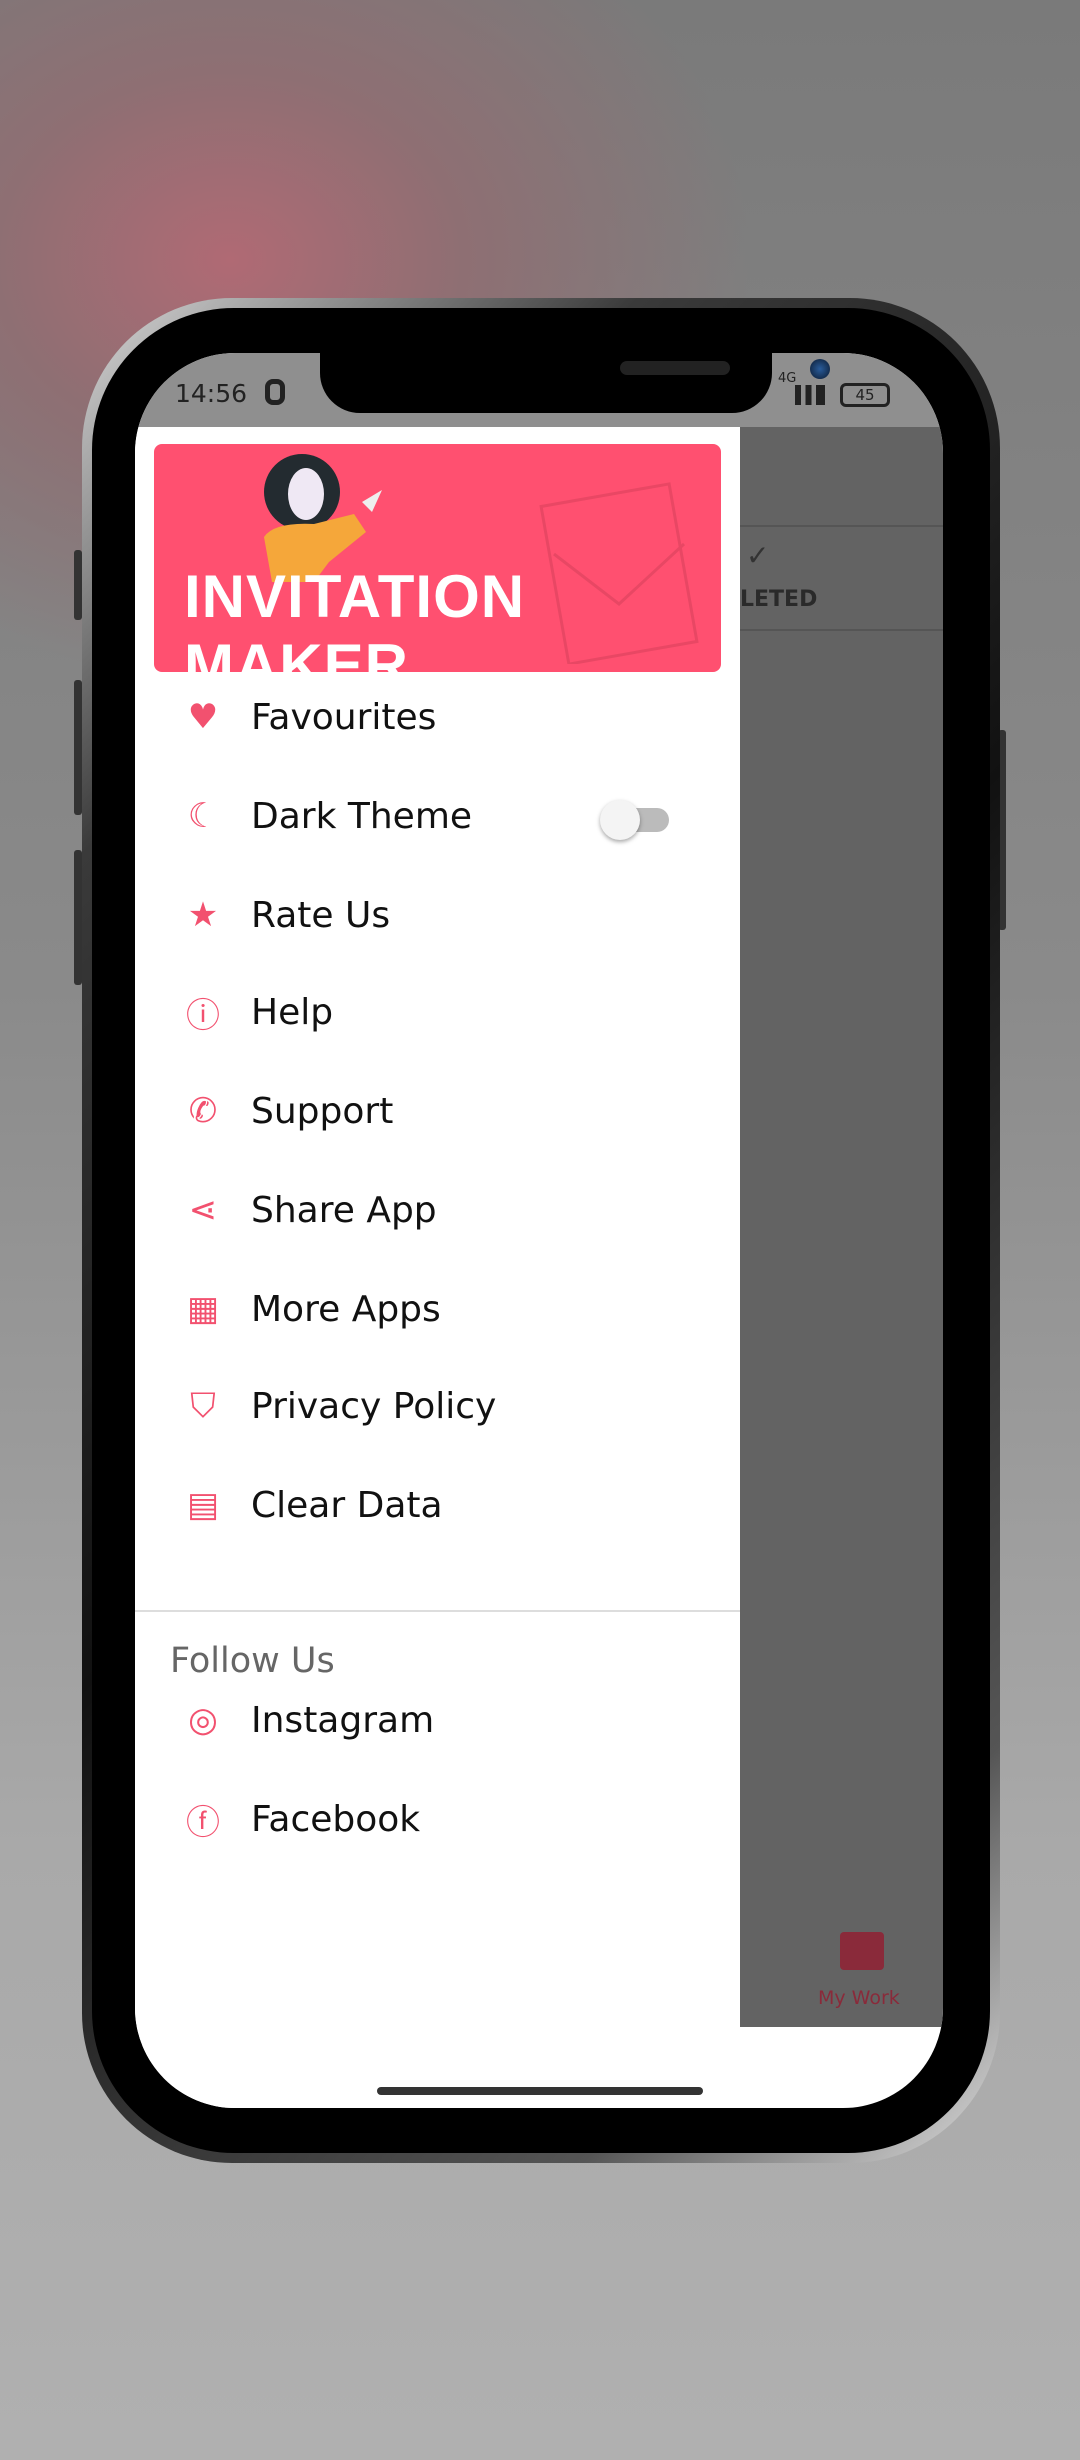 The image size is (1080, 2460). What do you see at coordinates (203, 1111) in the screenshot?
I see `phone-icon: ✆` at bounding box center [203, 1111].